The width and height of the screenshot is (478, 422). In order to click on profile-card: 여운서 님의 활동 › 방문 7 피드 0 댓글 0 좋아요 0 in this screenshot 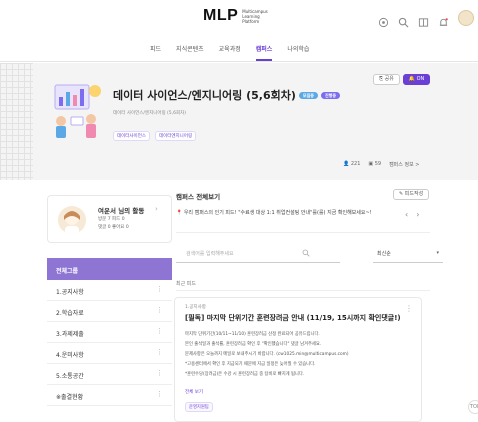, I will do `click(109, 219)`.